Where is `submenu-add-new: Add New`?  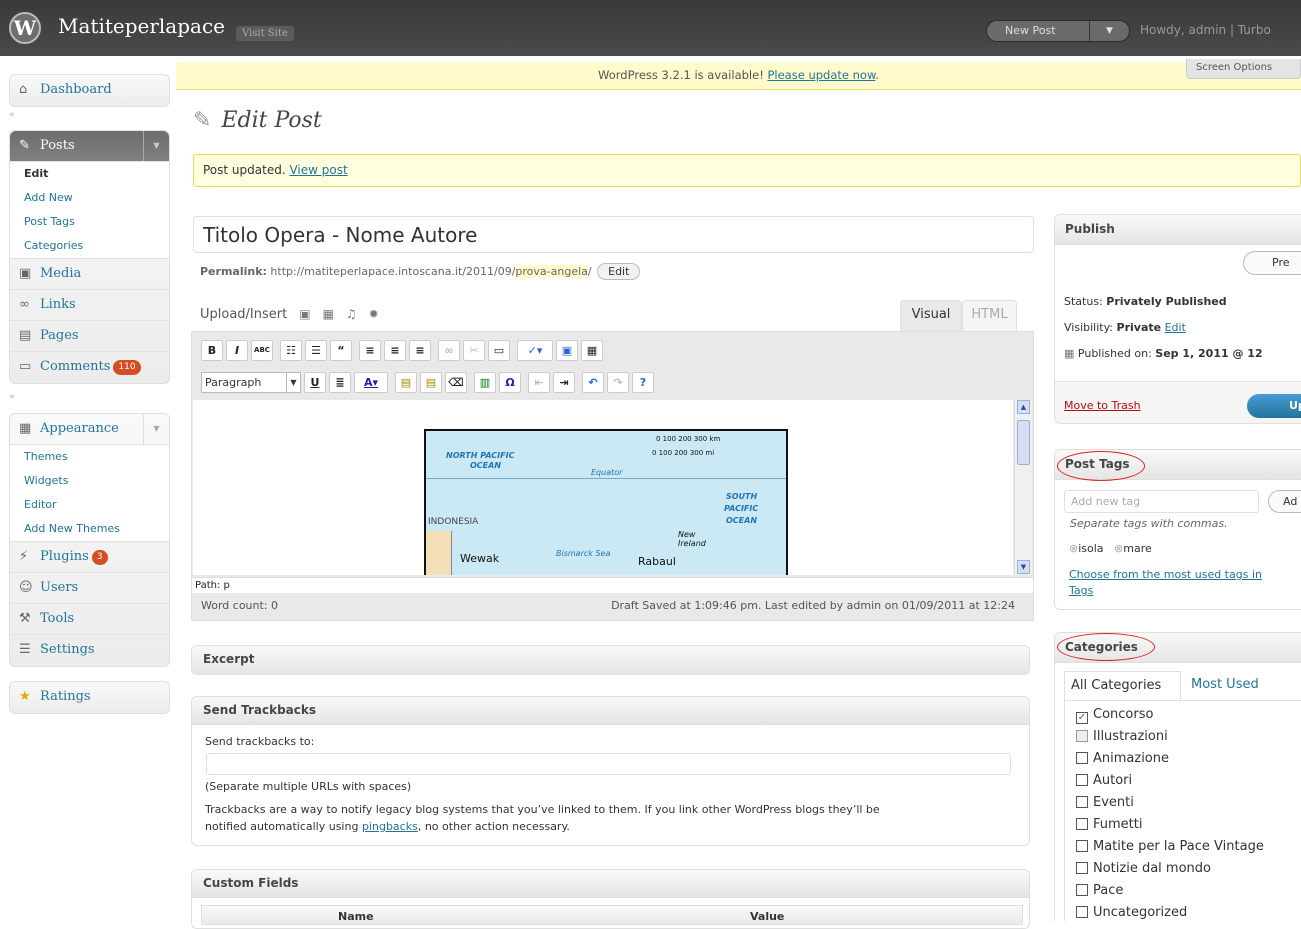
submenu-add-new: Add New is located at coordinates (89, 198).